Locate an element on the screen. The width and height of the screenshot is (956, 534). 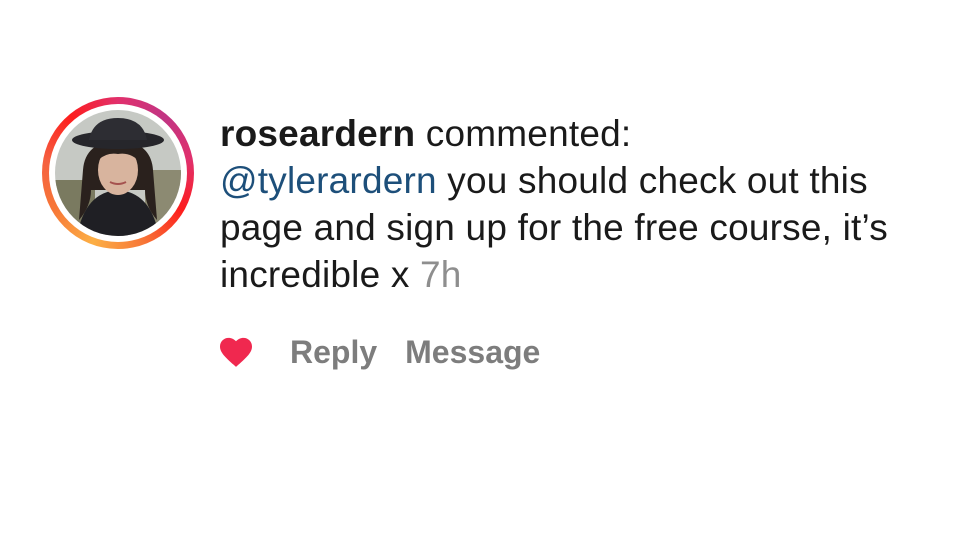
heart-icon is located at coordinates (236, 352).